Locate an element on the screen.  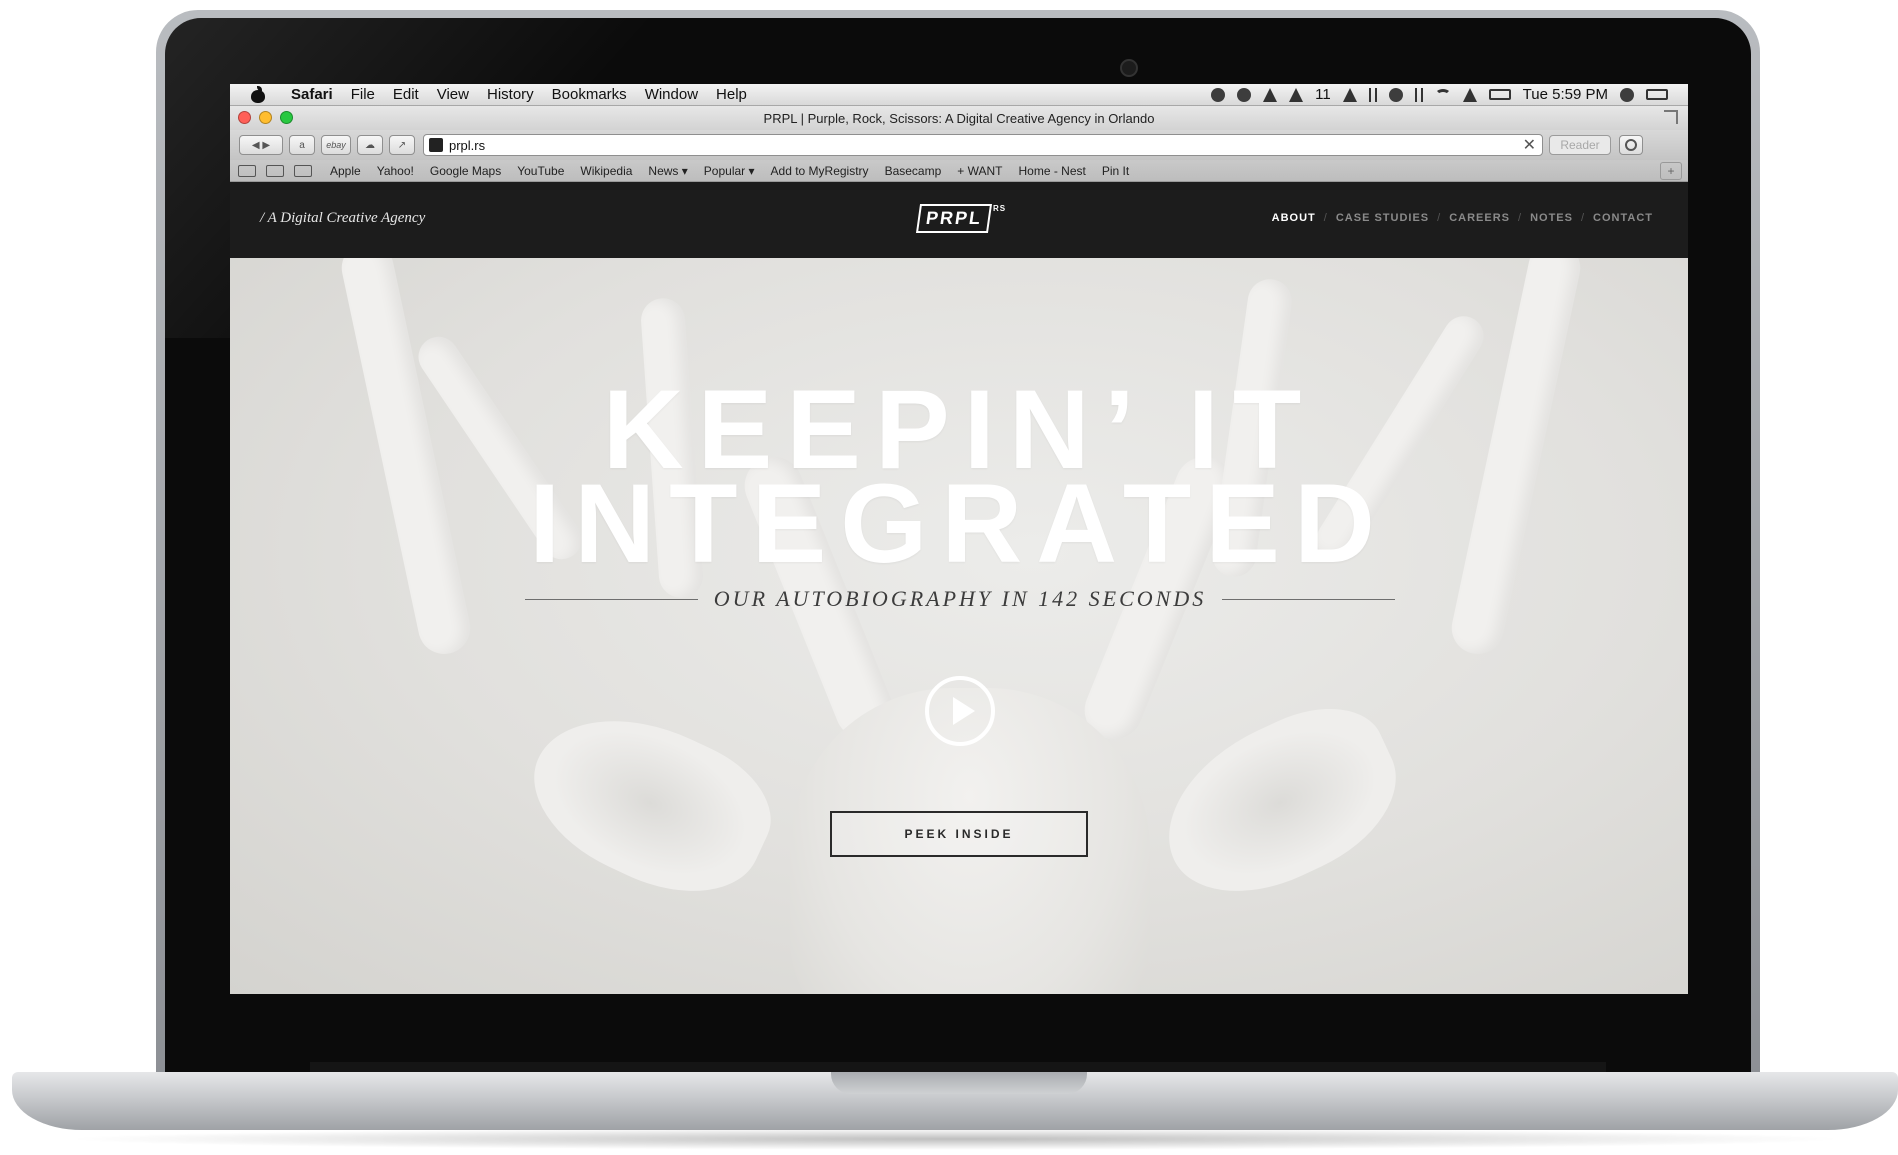
url-text: prpl.rs is located at coordinates (467, 145).